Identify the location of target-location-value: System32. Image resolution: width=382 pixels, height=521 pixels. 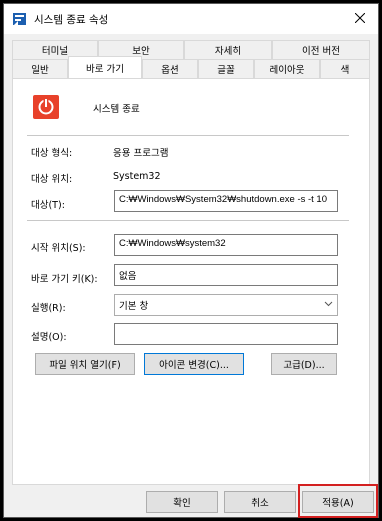
(137, 176).